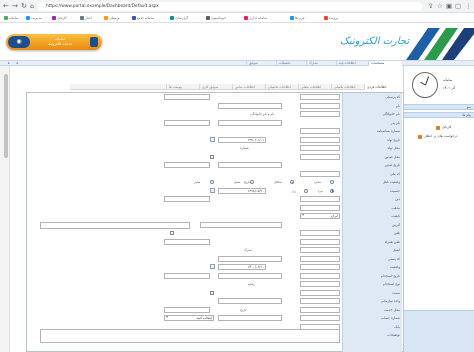 Image resolution: width=474 pixels, height=352 pixels. Describe the element at coordinates (115, 225) in the screenshot. I see `address-textarea` at that location.